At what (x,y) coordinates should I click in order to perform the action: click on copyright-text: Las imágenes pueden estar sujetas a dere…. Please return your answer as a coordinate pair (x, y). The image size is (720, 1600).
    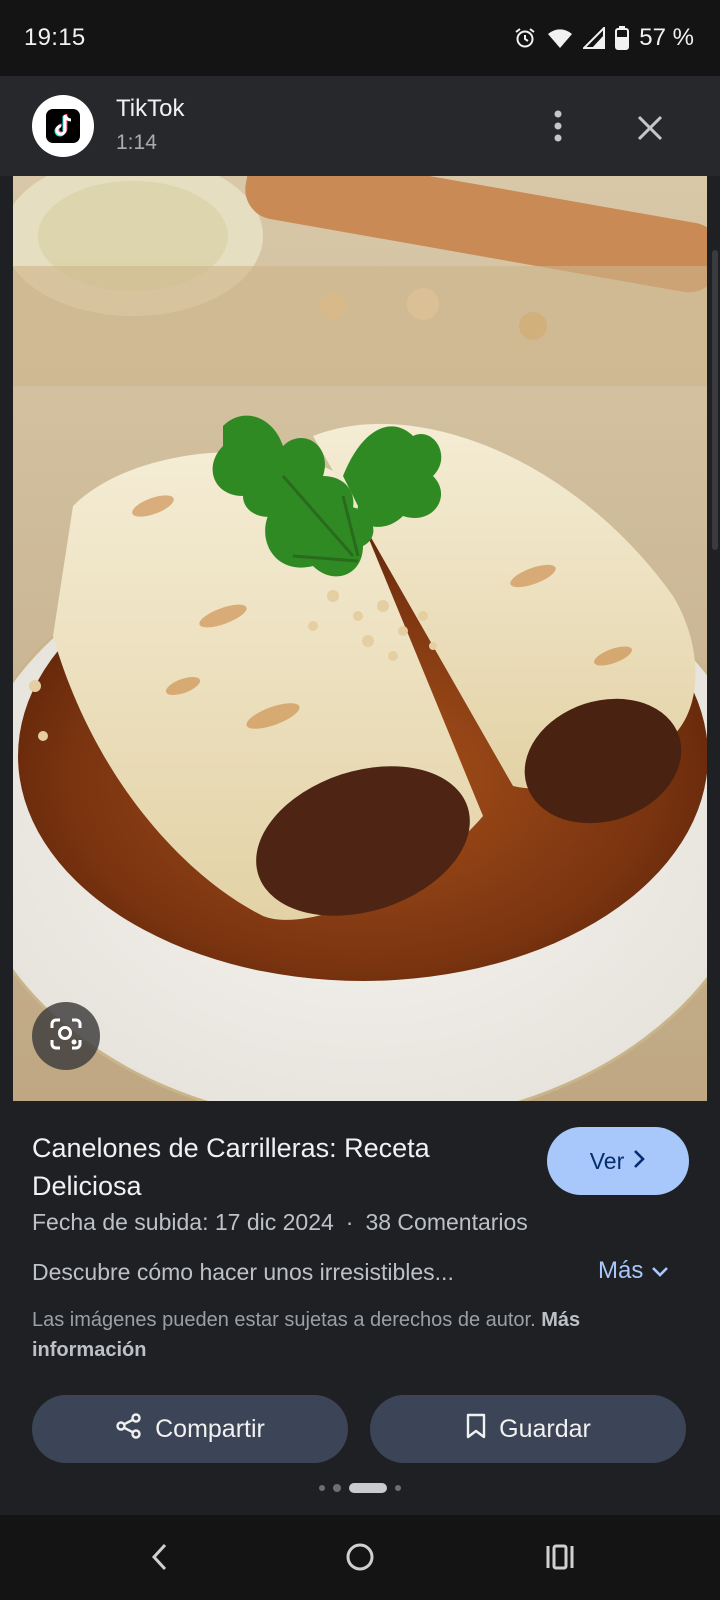
    Looking at the image, I should click on (284, 1320).